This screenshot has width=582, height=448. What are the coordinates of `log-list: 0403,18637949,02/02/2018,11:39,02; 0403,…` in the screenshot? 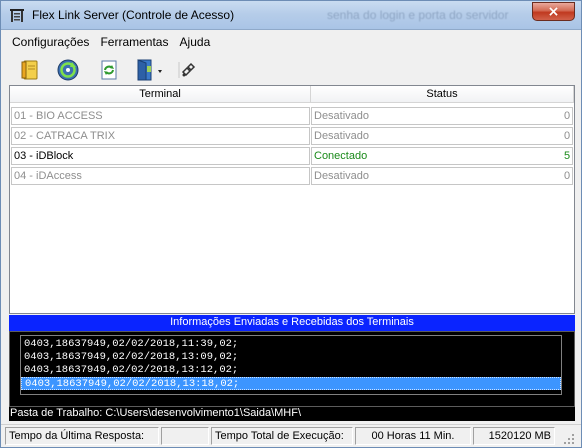 It's located at (291, 365).